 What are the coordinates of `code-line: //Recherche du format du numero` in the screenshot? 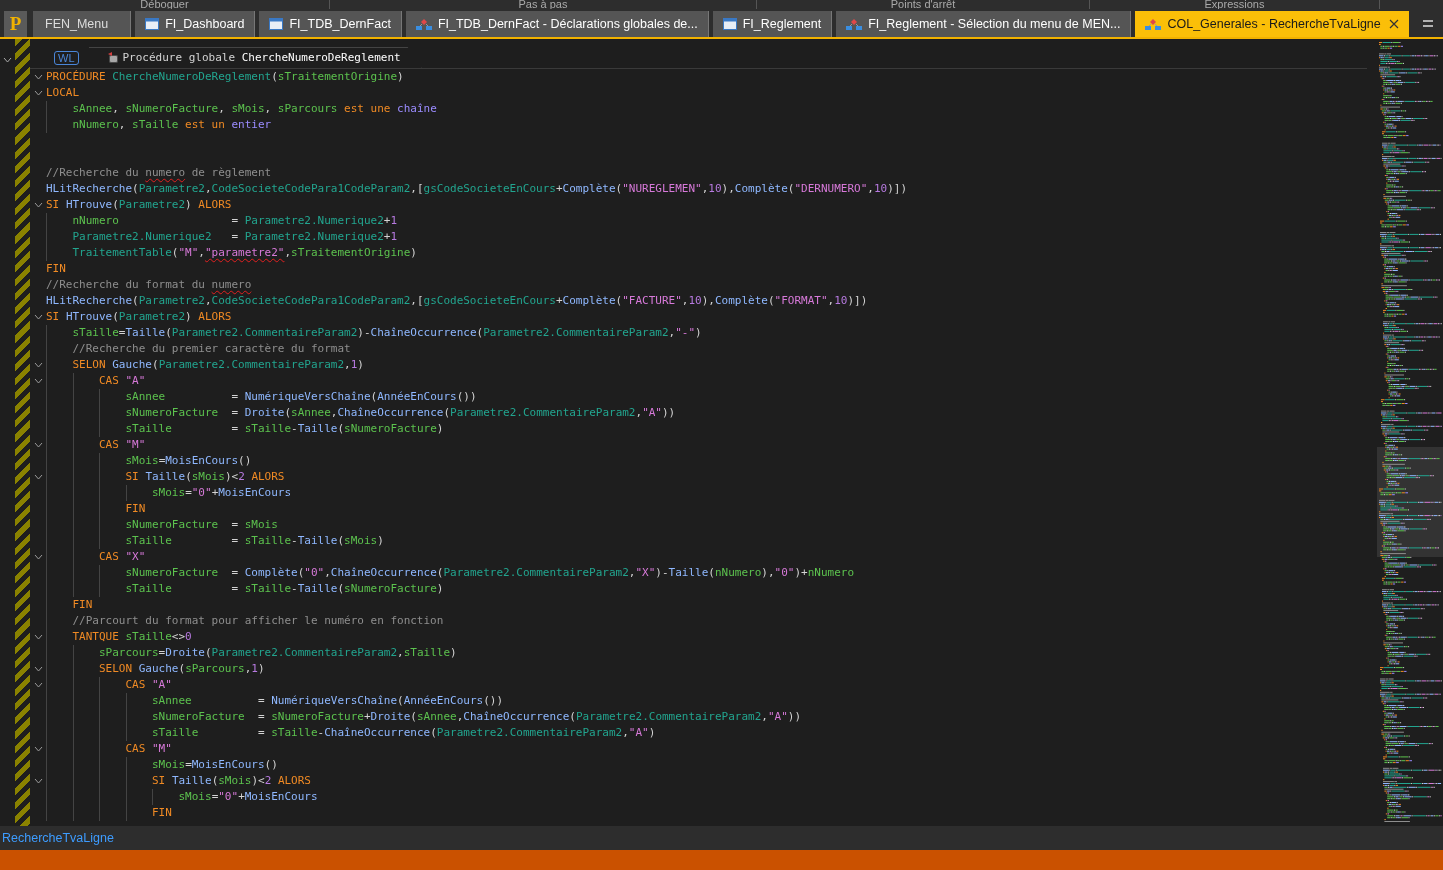 It's located at (149, 285).